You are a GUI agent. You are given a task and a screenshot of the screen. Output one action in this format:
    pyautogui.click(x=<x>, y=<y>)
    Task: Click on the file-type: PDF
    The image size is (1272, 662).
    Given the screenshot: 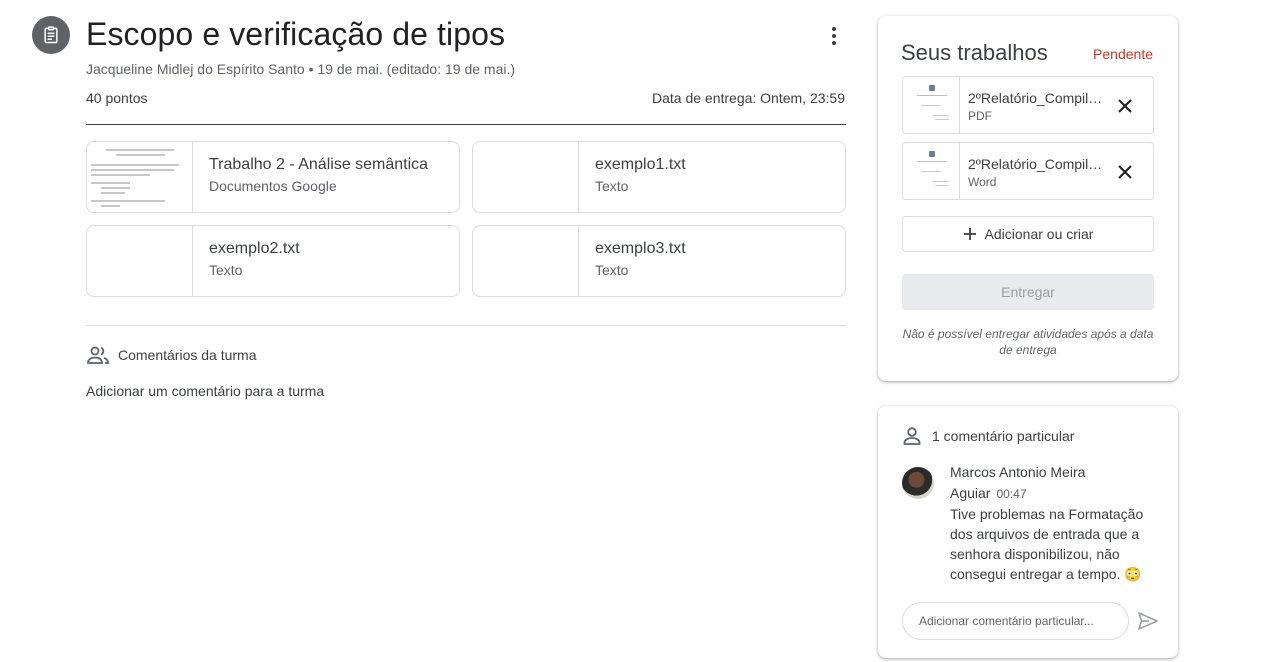 What is the action you would take?
    pyautogui.click(x=980, y=116)
    